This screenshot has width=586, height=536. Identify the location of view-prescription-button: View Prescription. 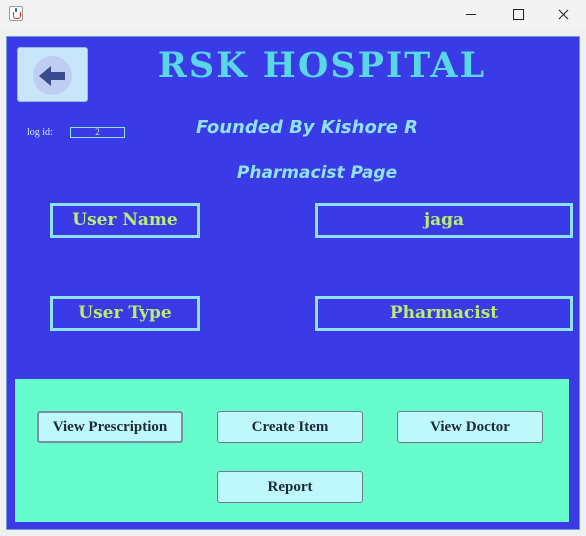
(110, 427).